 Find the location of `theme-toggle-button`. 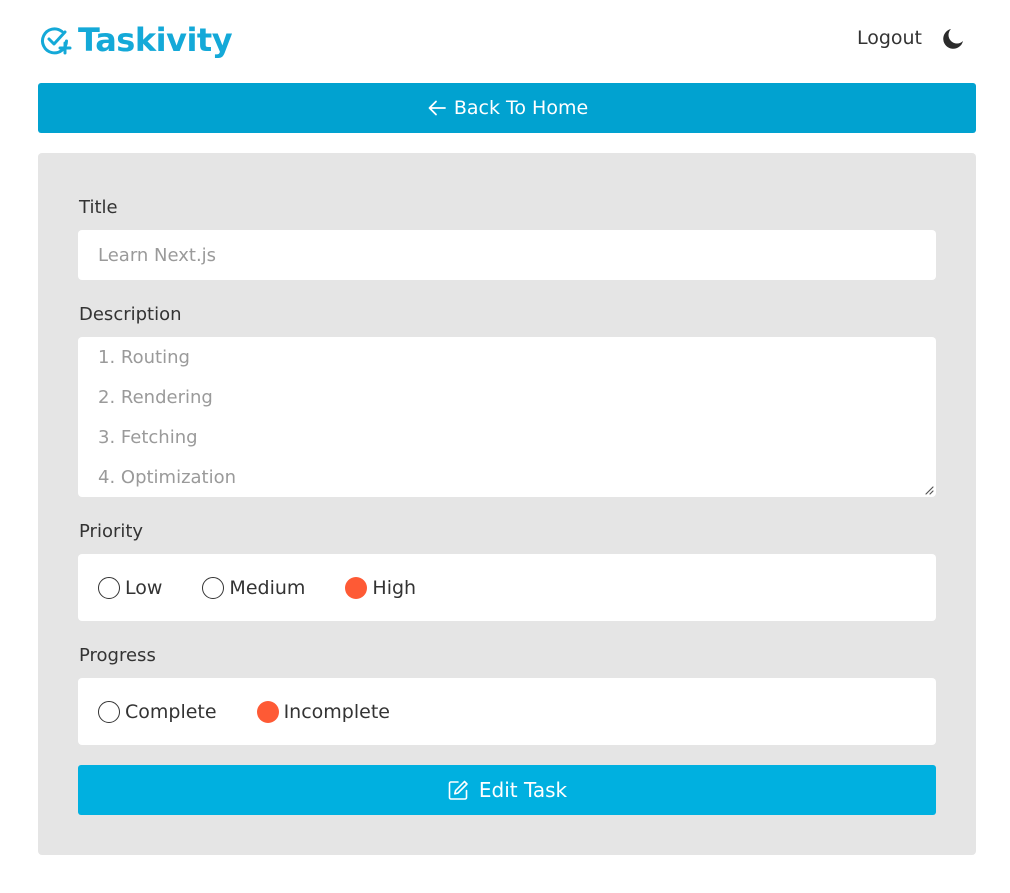

theme-toggle-button is located at coordinates (953, 39).